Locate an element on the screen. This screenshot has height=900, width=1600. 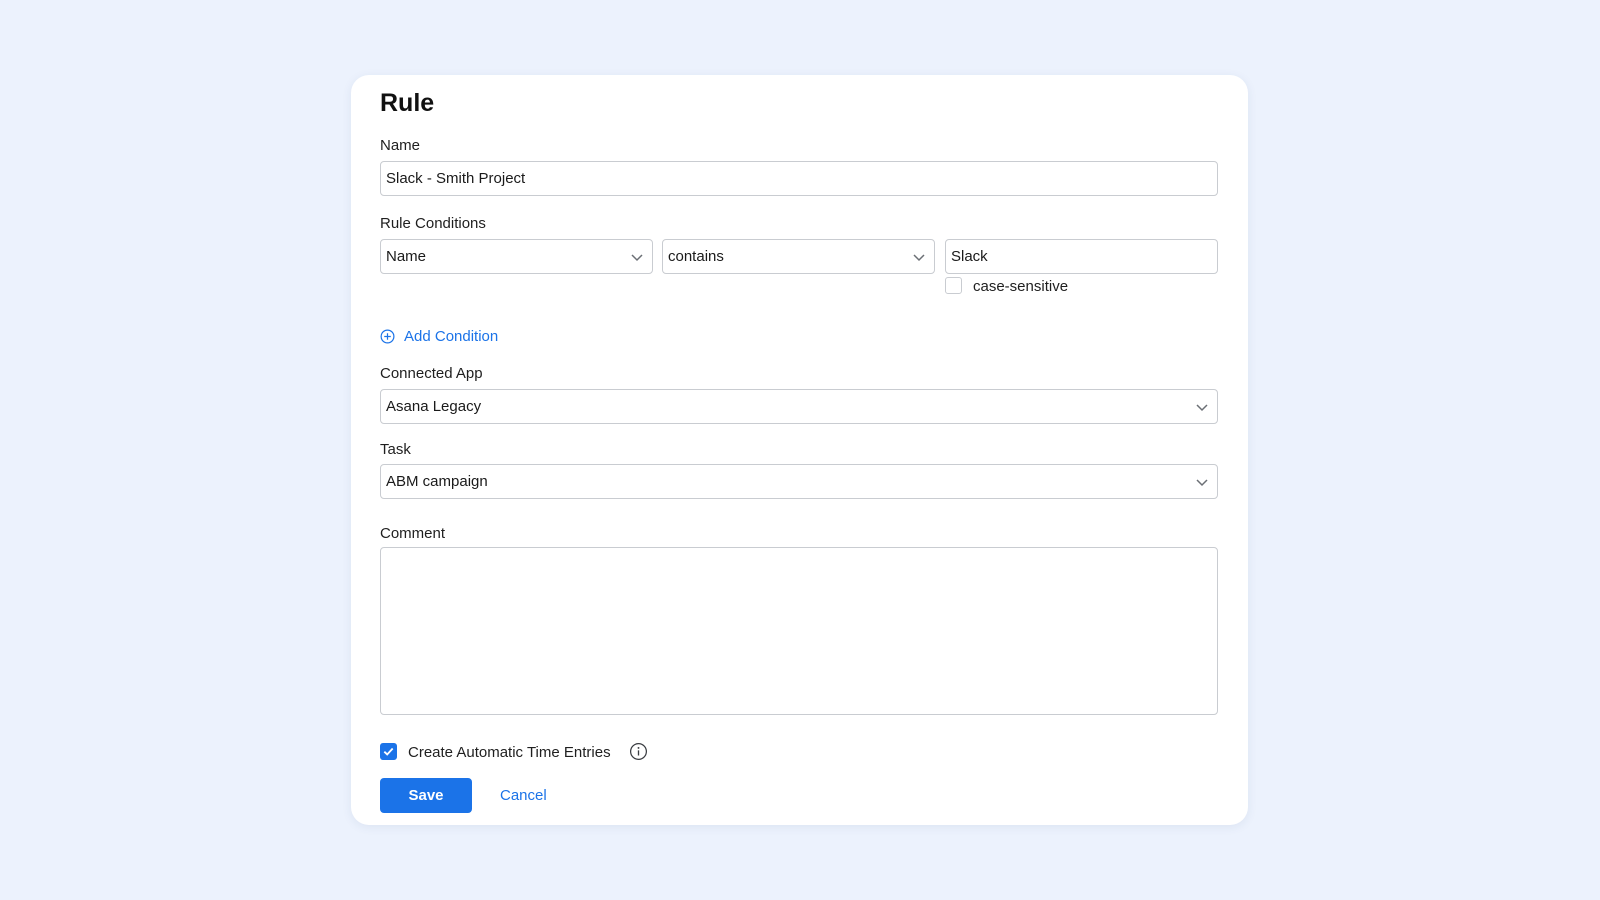
auto-entries-label: Create Automatic Time Entries is located at coordinates (509, 752).